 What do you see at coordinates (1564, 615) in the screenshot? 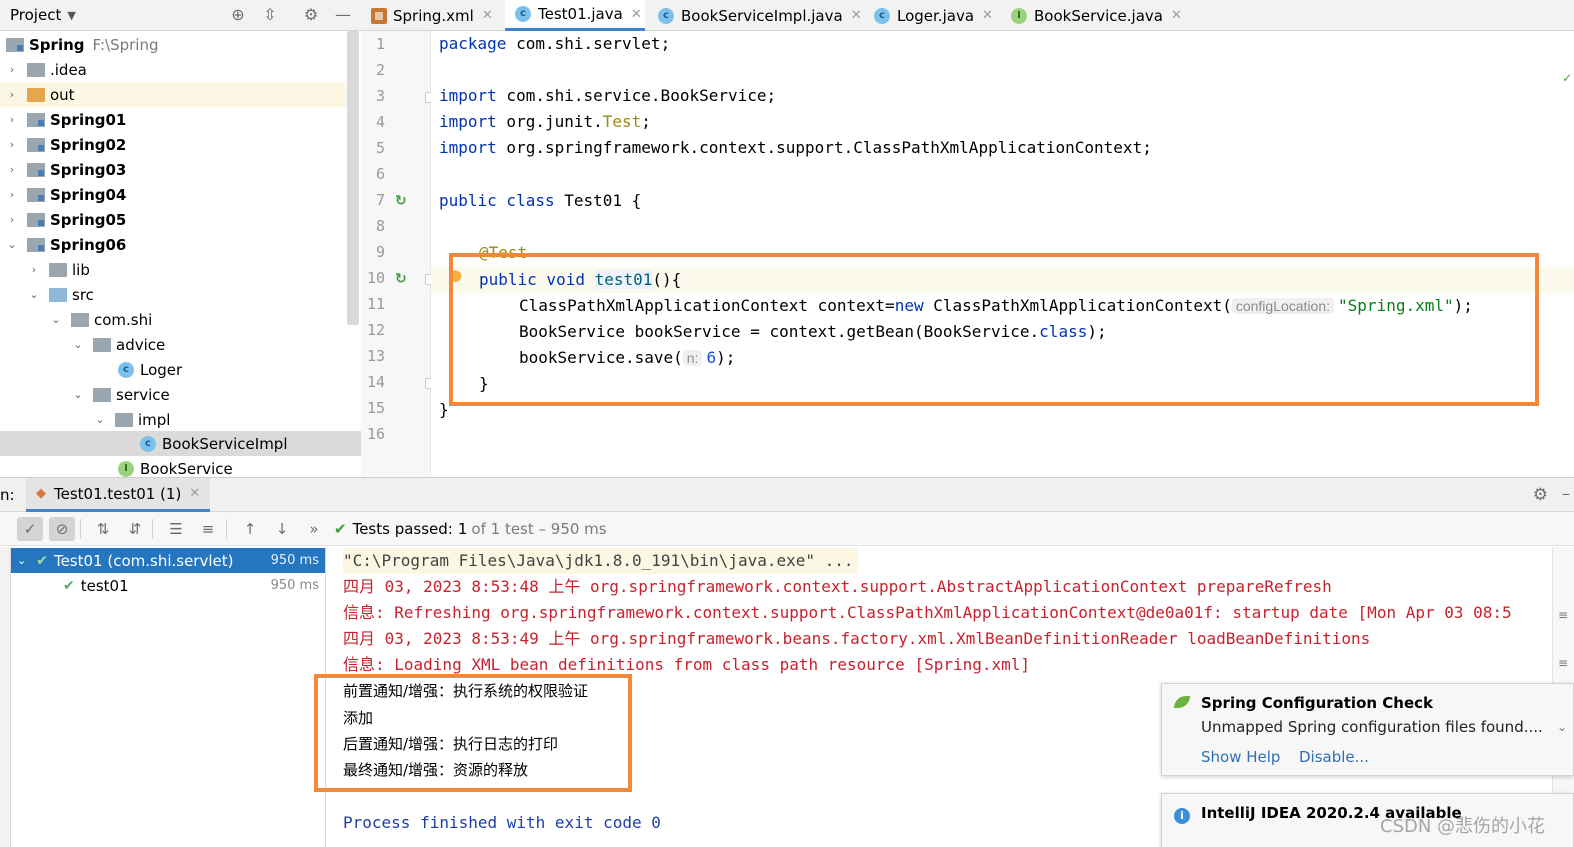
I see `wrap-icon: ≡` at bounding box center [1564, 615].